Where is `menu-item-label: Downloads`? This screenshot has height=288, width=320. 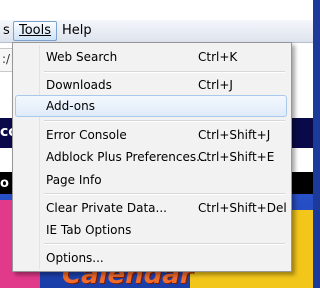
menu-item-label: Downloads is located at coordinates (79, 85).